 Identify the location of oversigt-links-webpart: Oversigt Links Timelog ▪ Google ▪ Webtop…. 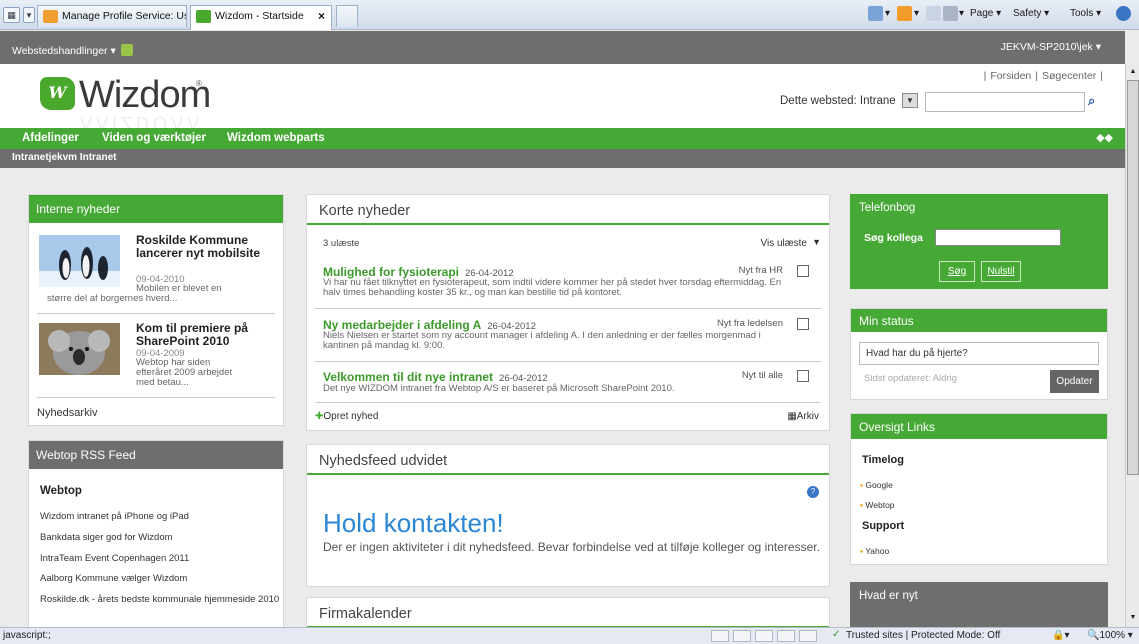
(979, 489).